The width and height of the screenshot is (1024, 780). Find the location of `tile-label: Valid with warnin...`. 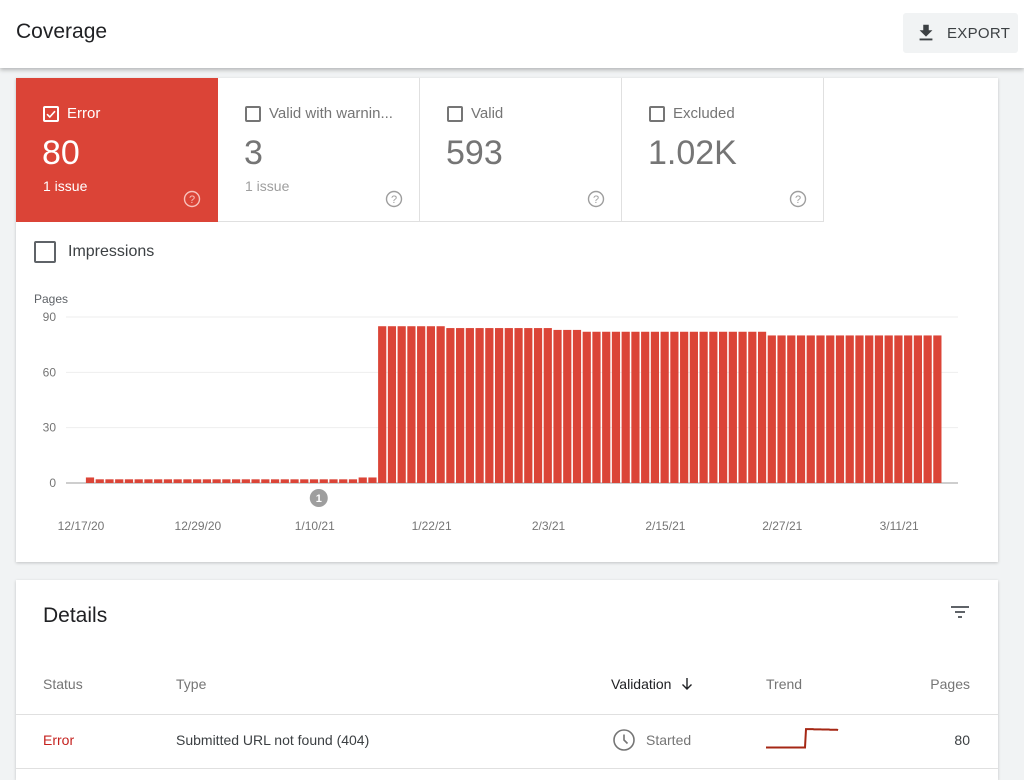

tile-label: Valid with warnin... is located at coordinates (331, 113).